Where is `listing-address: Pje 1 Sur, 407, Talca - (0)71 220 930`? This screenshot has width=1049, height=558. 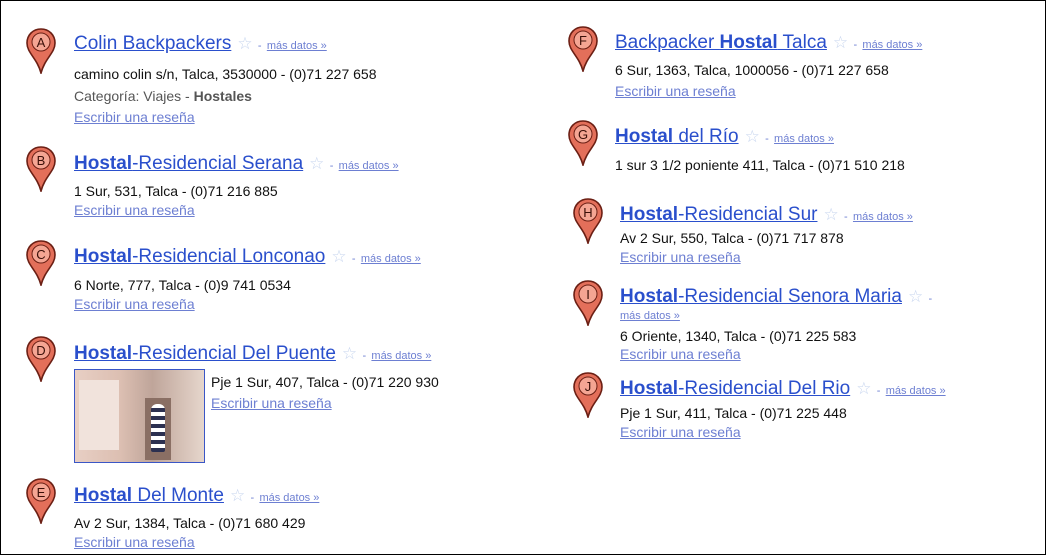
listing-address: Pje 1 Sur, 407, Talca - (0)71 220 930 is located at coordinates (325, 382).